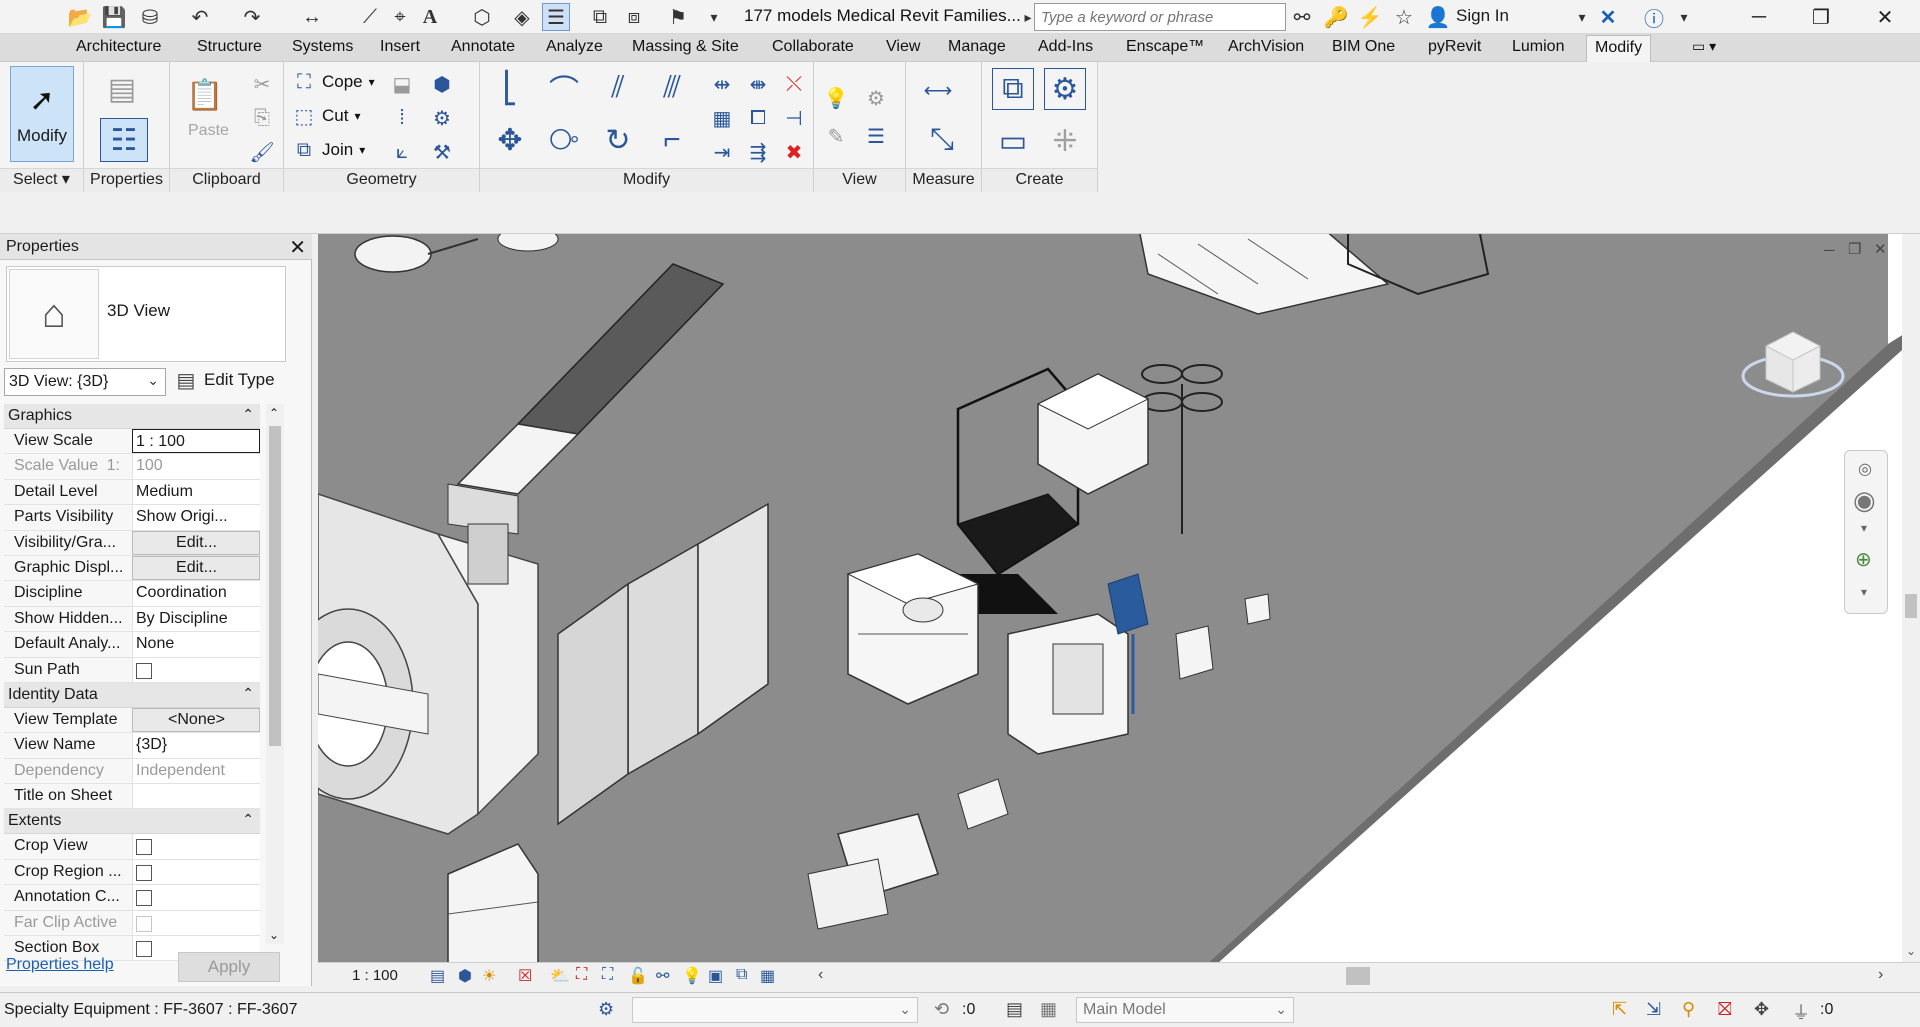 Image resolution: width=1920 pixels, height=1027 pixels. I want to click on open-icon: 📂, so click(80, 17).